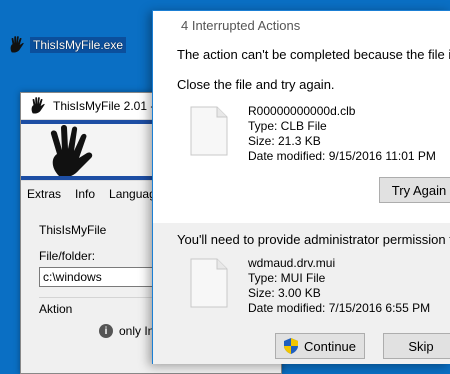 The height and width of the screenshot is (374, 450). What do you see at coordinates (339, 308) in the screenshot?
I see `file-date-modified: Date modified: 7/15/2016 6:55 PM` at bounding box center [339, 308].